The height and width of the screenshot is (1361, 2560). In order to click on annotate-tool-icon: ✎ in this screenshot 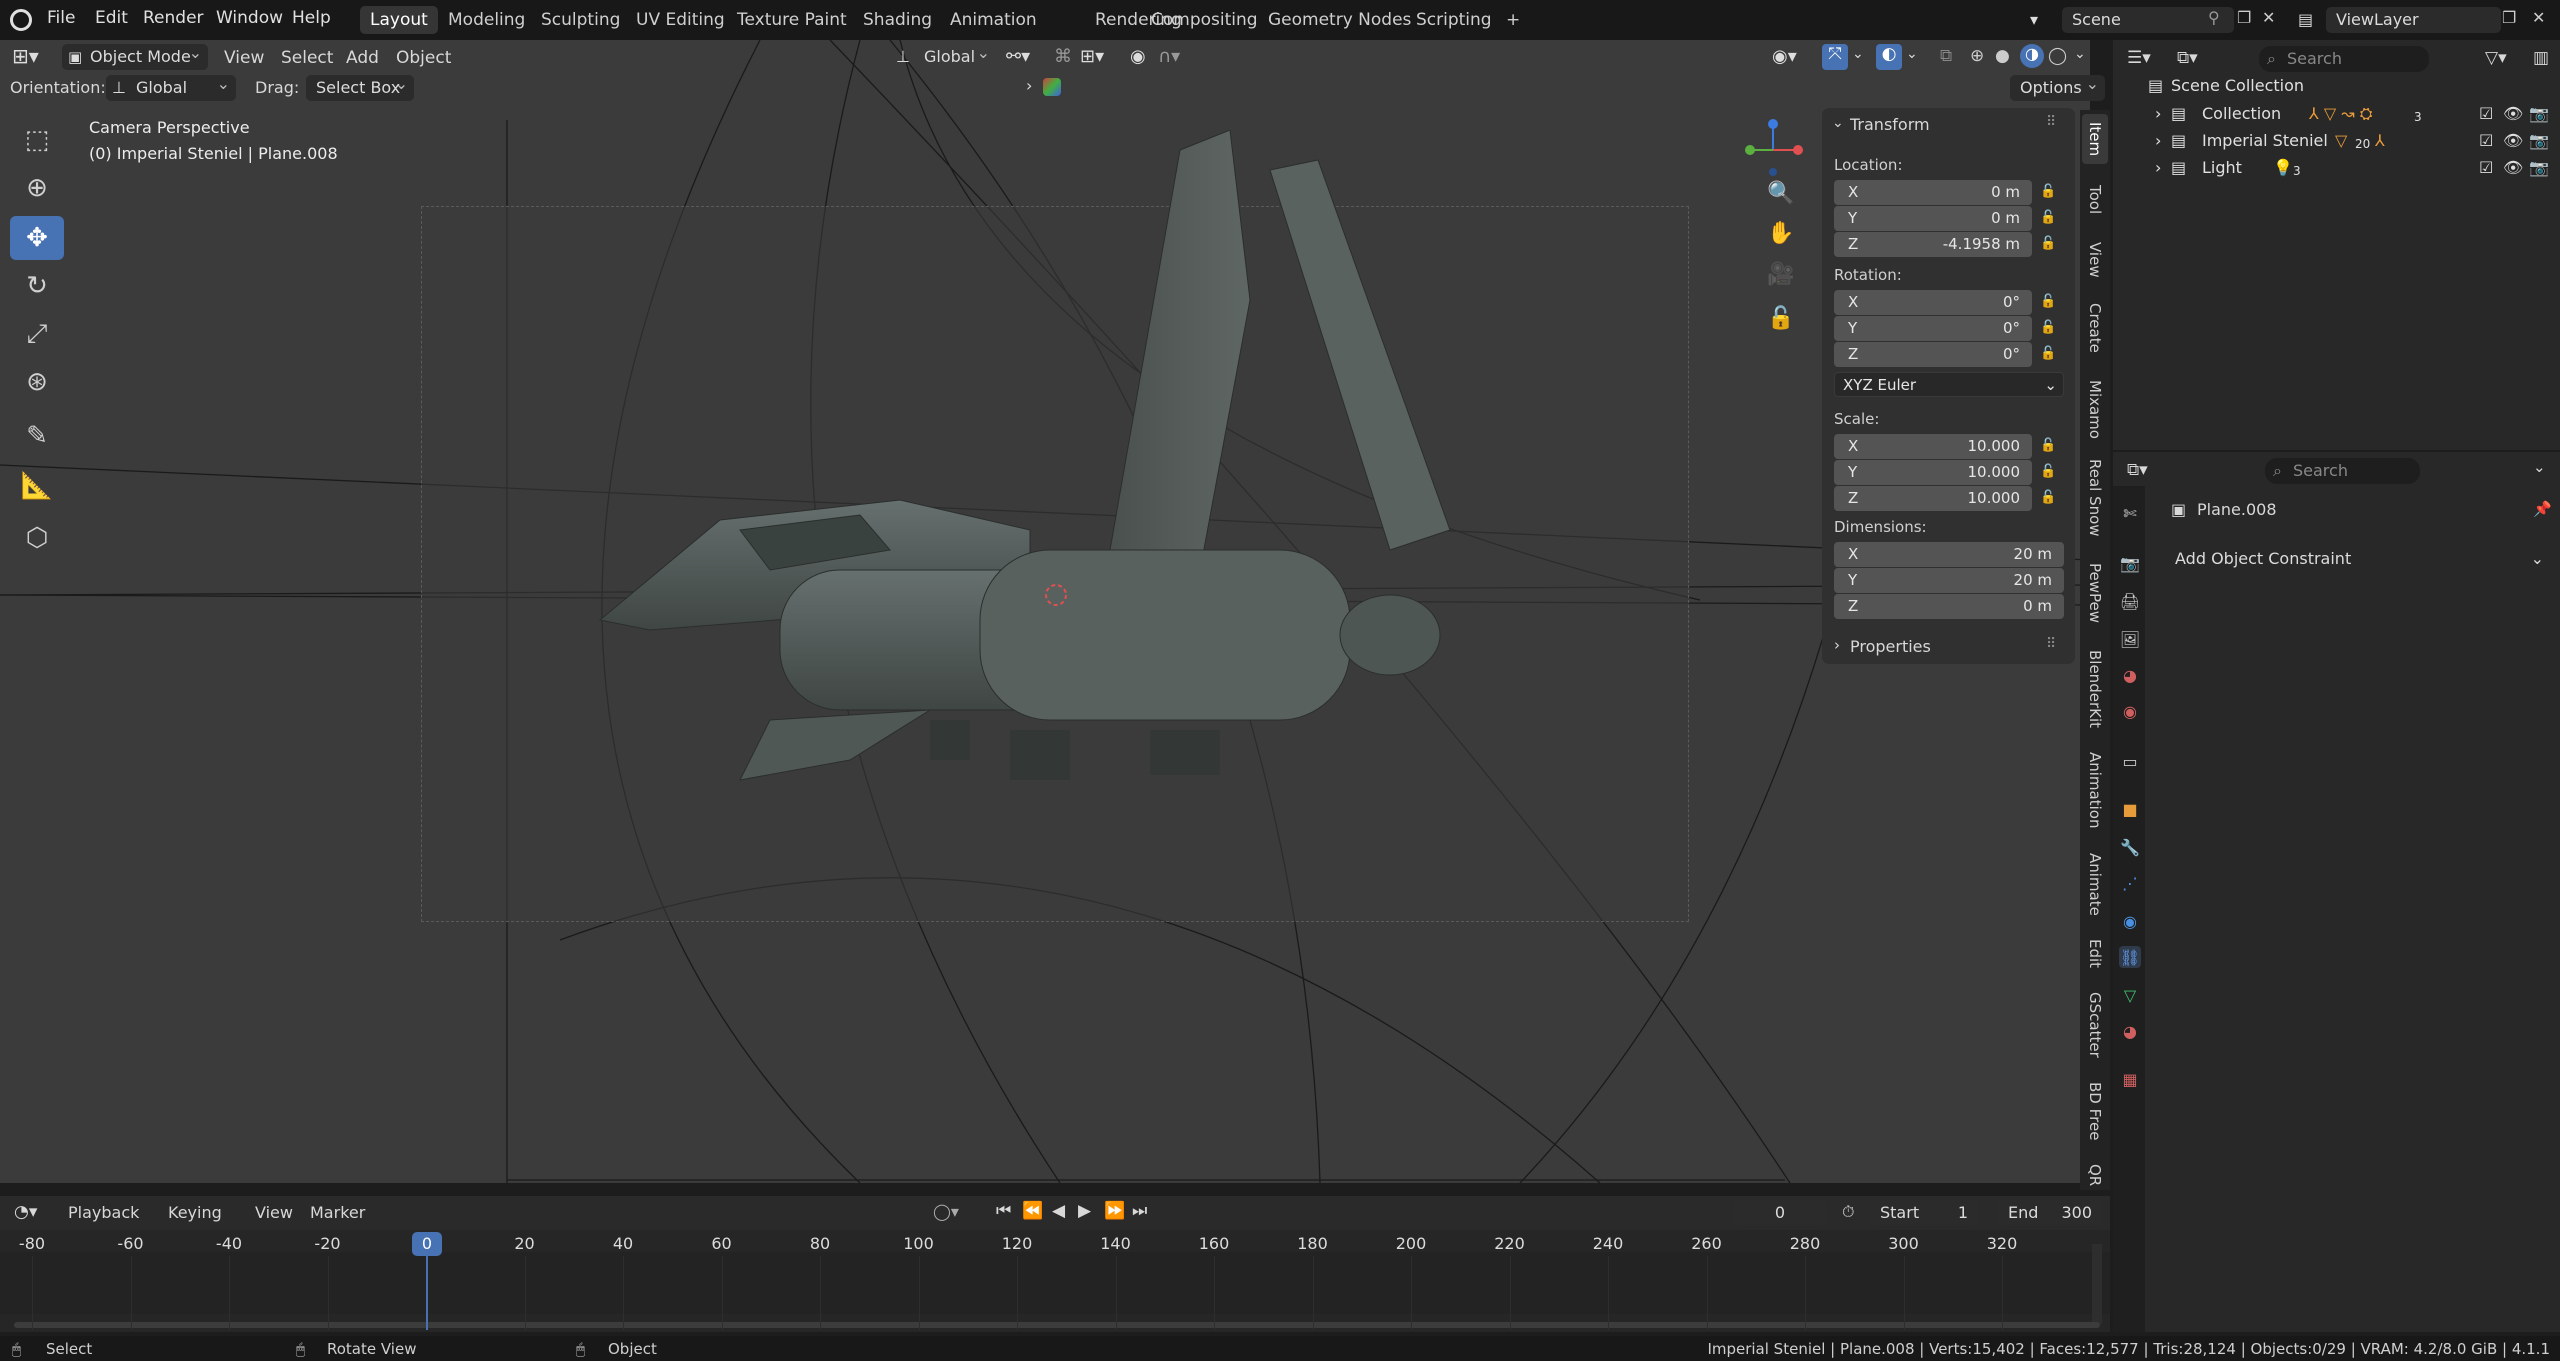, I will do `click(37, 436)`.